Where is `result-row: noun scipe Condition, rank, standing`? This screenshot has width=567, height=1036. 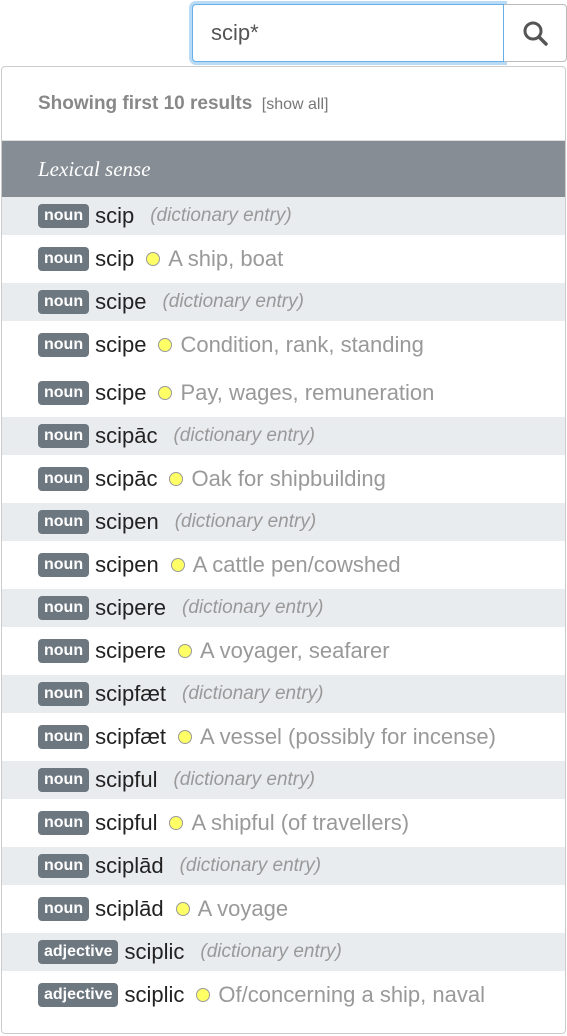
result-row: noun scipe Condition, rank, standing is located at coordinates (283, 345).